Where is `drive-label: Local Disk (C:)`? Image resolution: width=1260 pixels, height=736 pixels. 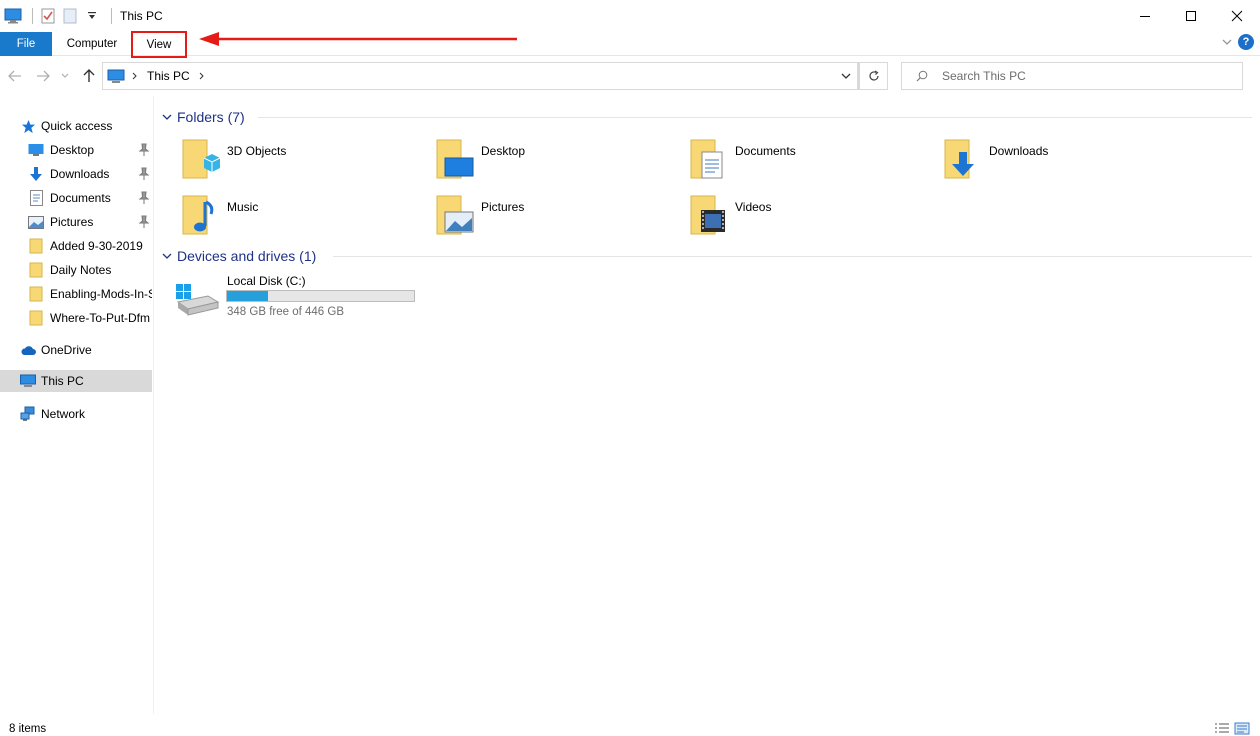 drive-label: Local Disk (C:) is located at coordinates (266, 281).